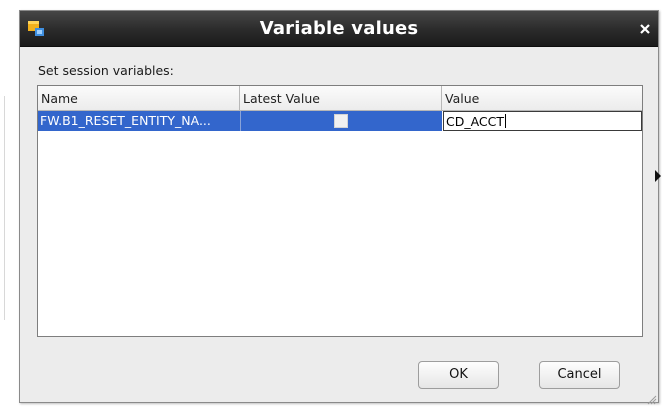 This screenshot has width=662, height=410. Describe the element at coordinates (139, 98) in the screenshot. I see `column-header-name: Name` at that location.